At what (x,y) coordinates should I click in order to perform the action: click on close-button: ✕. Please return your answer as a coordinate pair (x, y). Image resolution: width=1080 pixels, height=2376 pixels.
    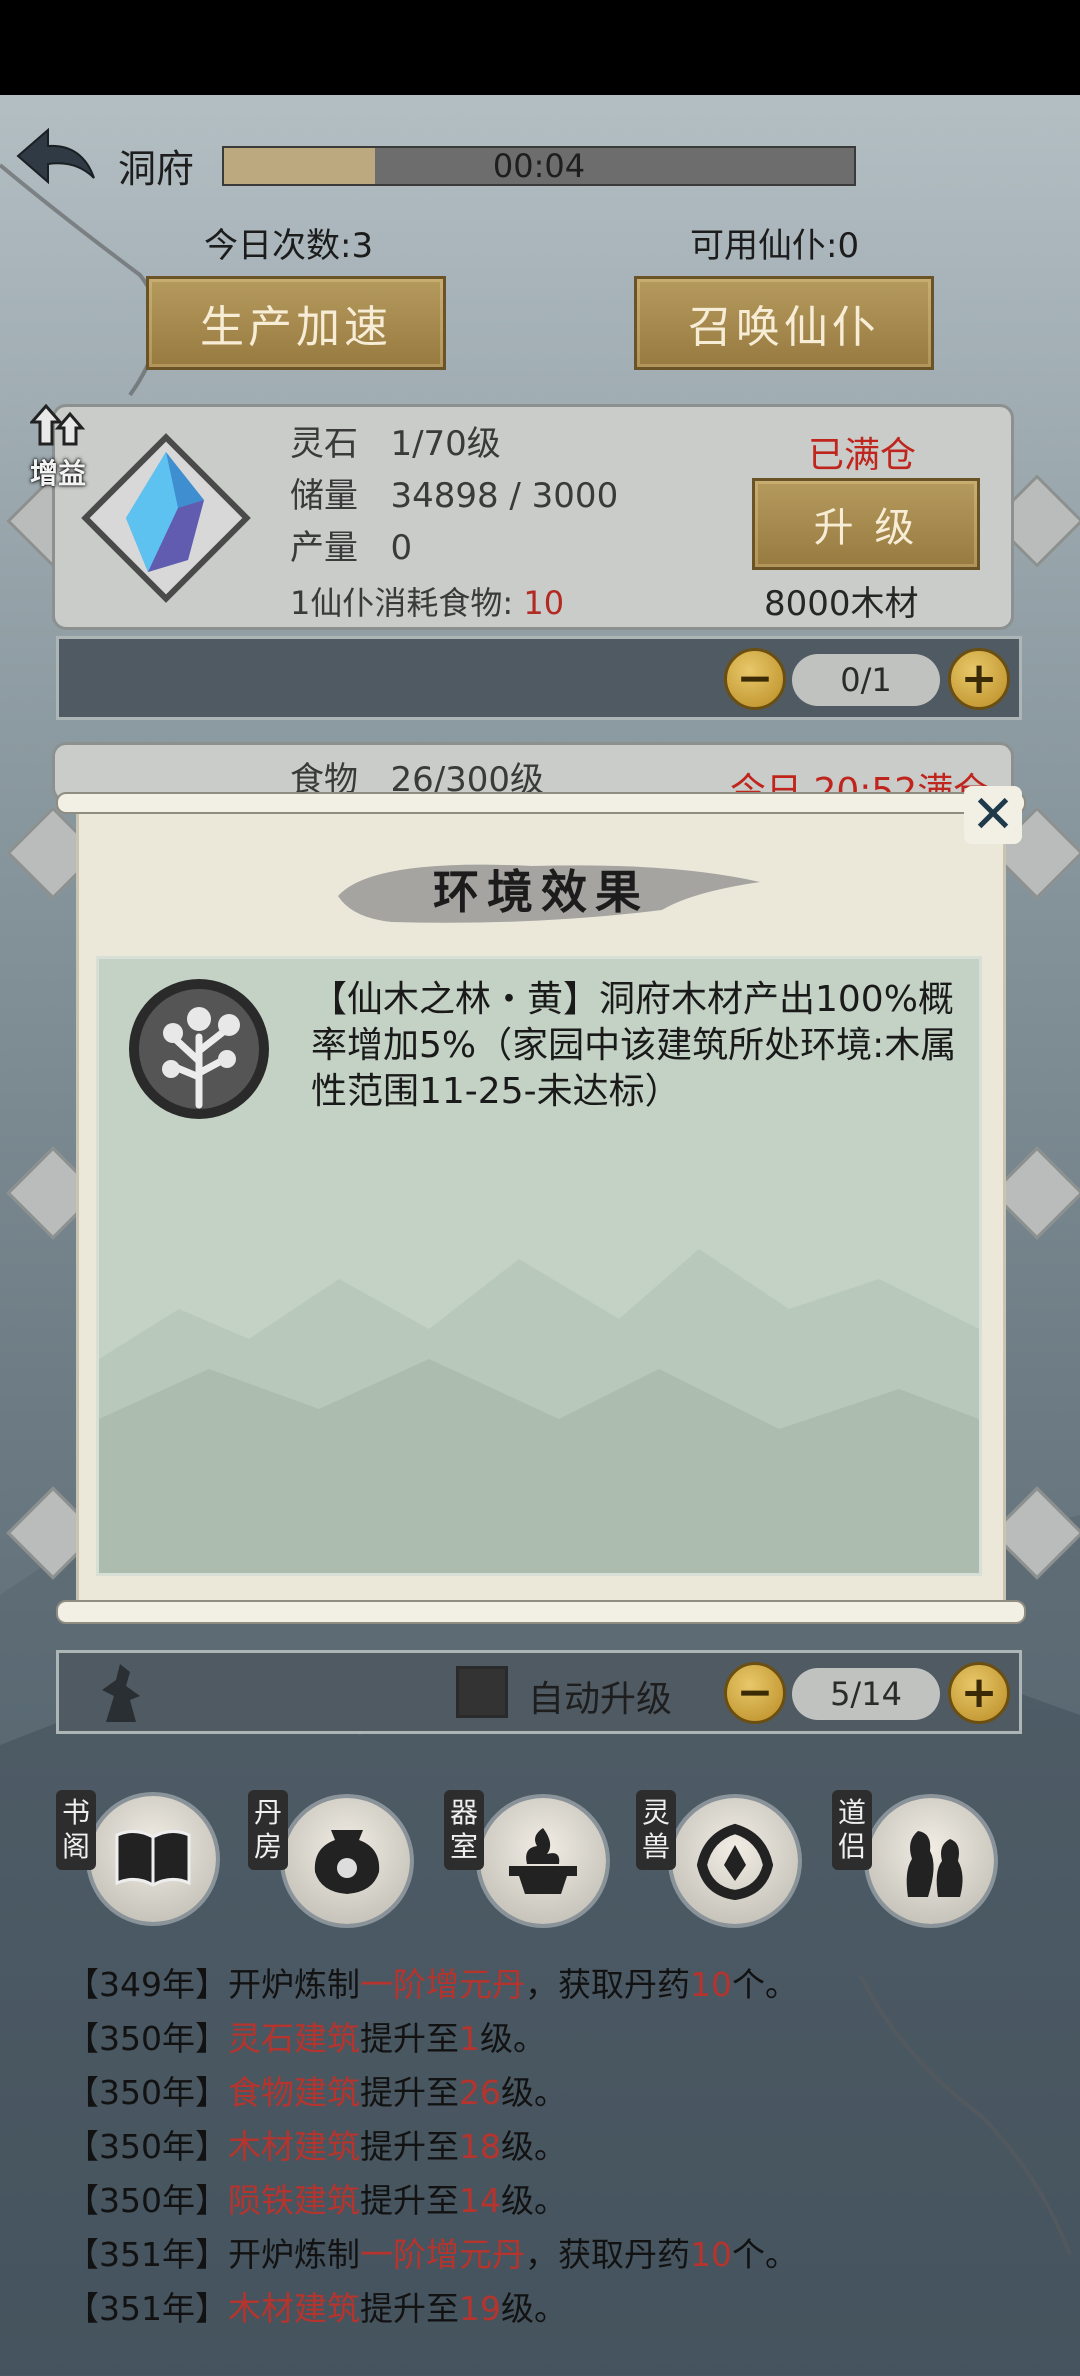
    Looking at the image, I should click on (993, 815).